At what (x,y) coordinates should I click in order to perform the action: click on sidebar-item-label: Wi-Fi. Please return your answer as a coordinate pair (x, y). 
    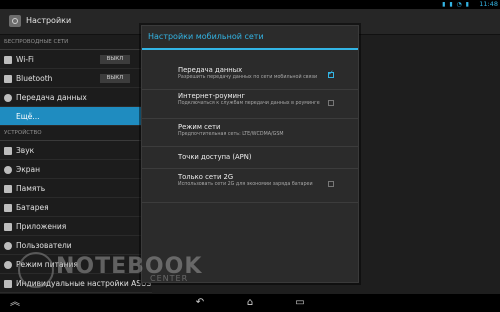
    Looking at the image, I should click on (25, 59).